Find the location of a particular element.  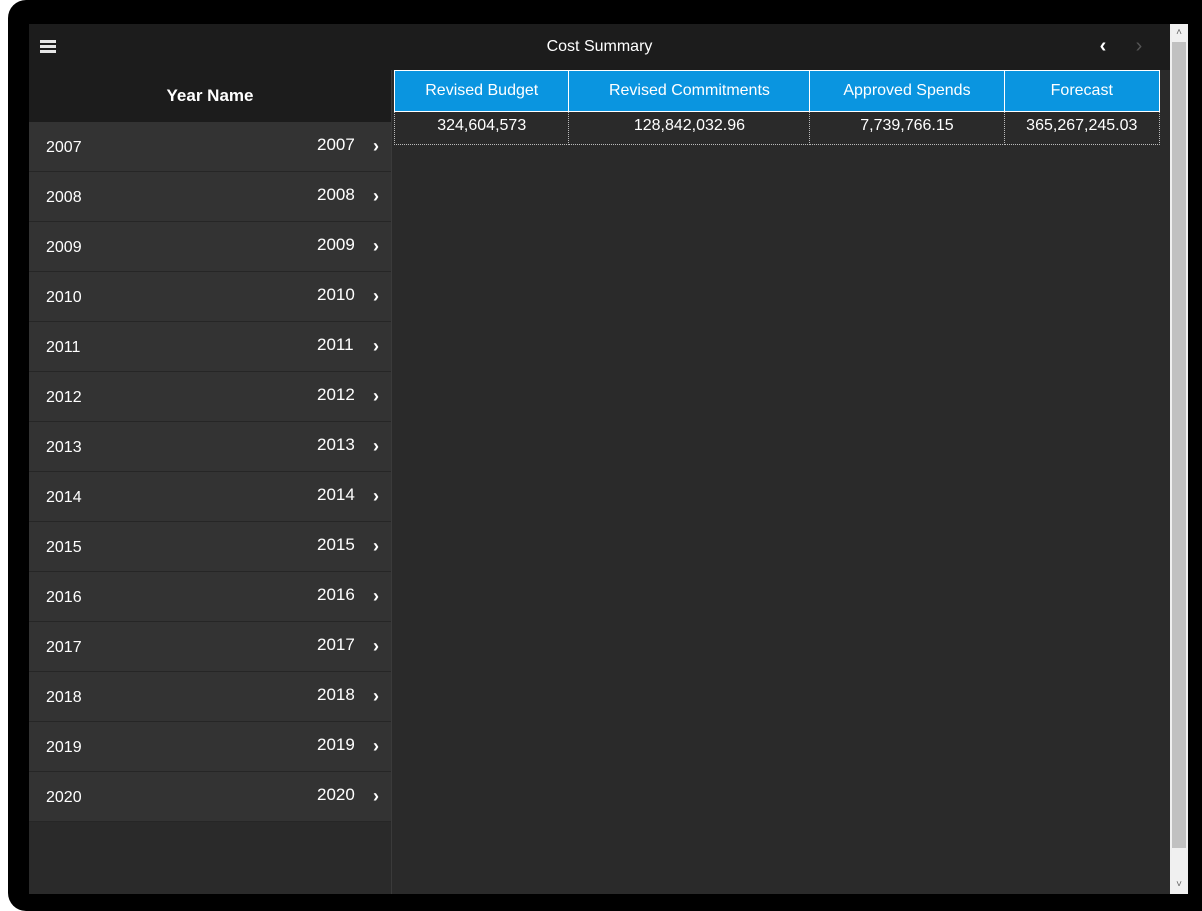

year-row: 2018 2018 › is located at coordinates (210, 697).